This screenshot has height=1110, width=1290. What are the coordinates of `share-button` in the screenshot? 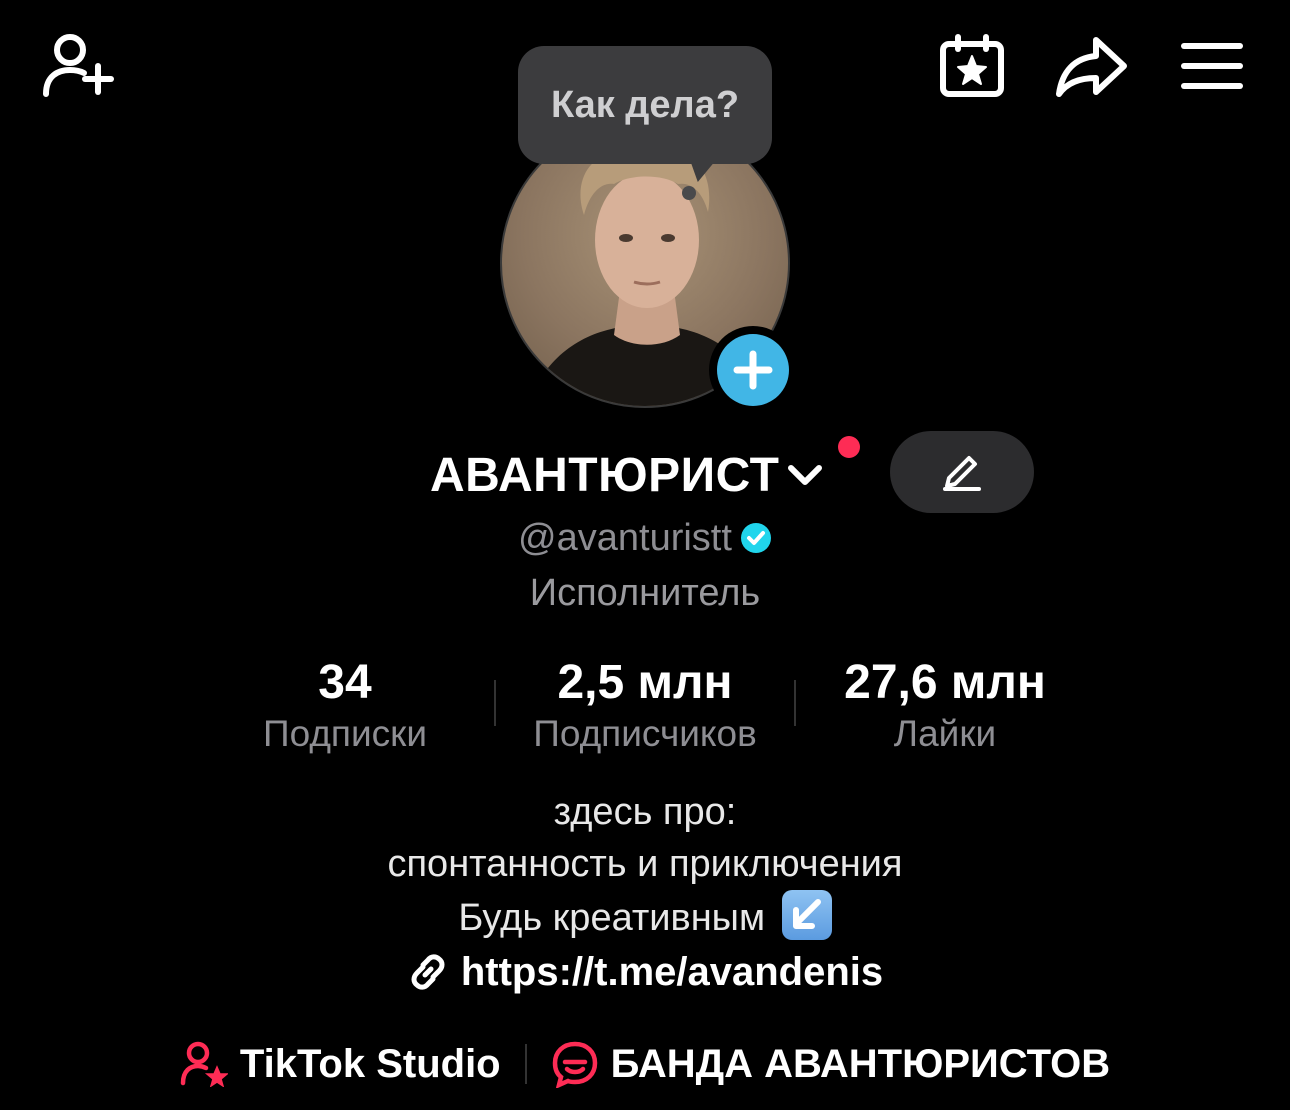 It's located at (1091, 66).